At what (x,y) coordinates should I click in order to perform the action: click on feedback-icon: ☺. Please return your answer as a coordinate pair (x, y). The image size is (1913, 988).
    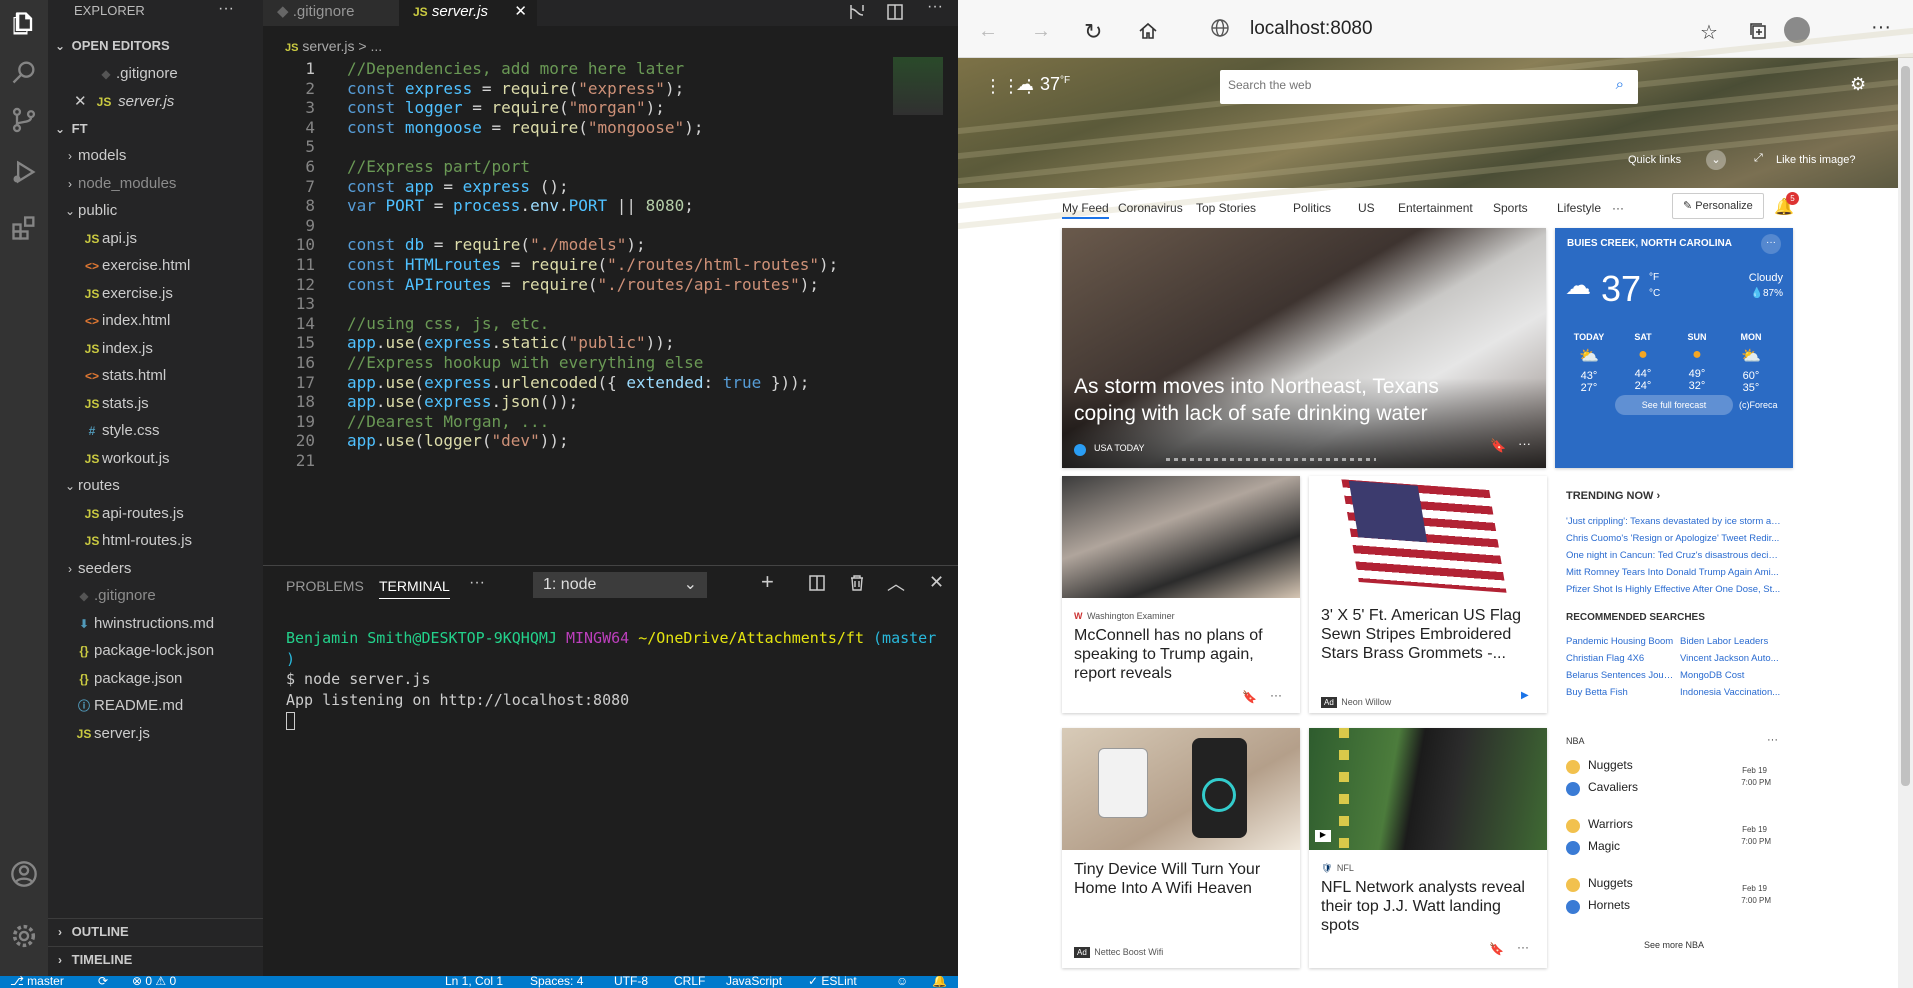
    Looking at the image, I should click on (902, 982).